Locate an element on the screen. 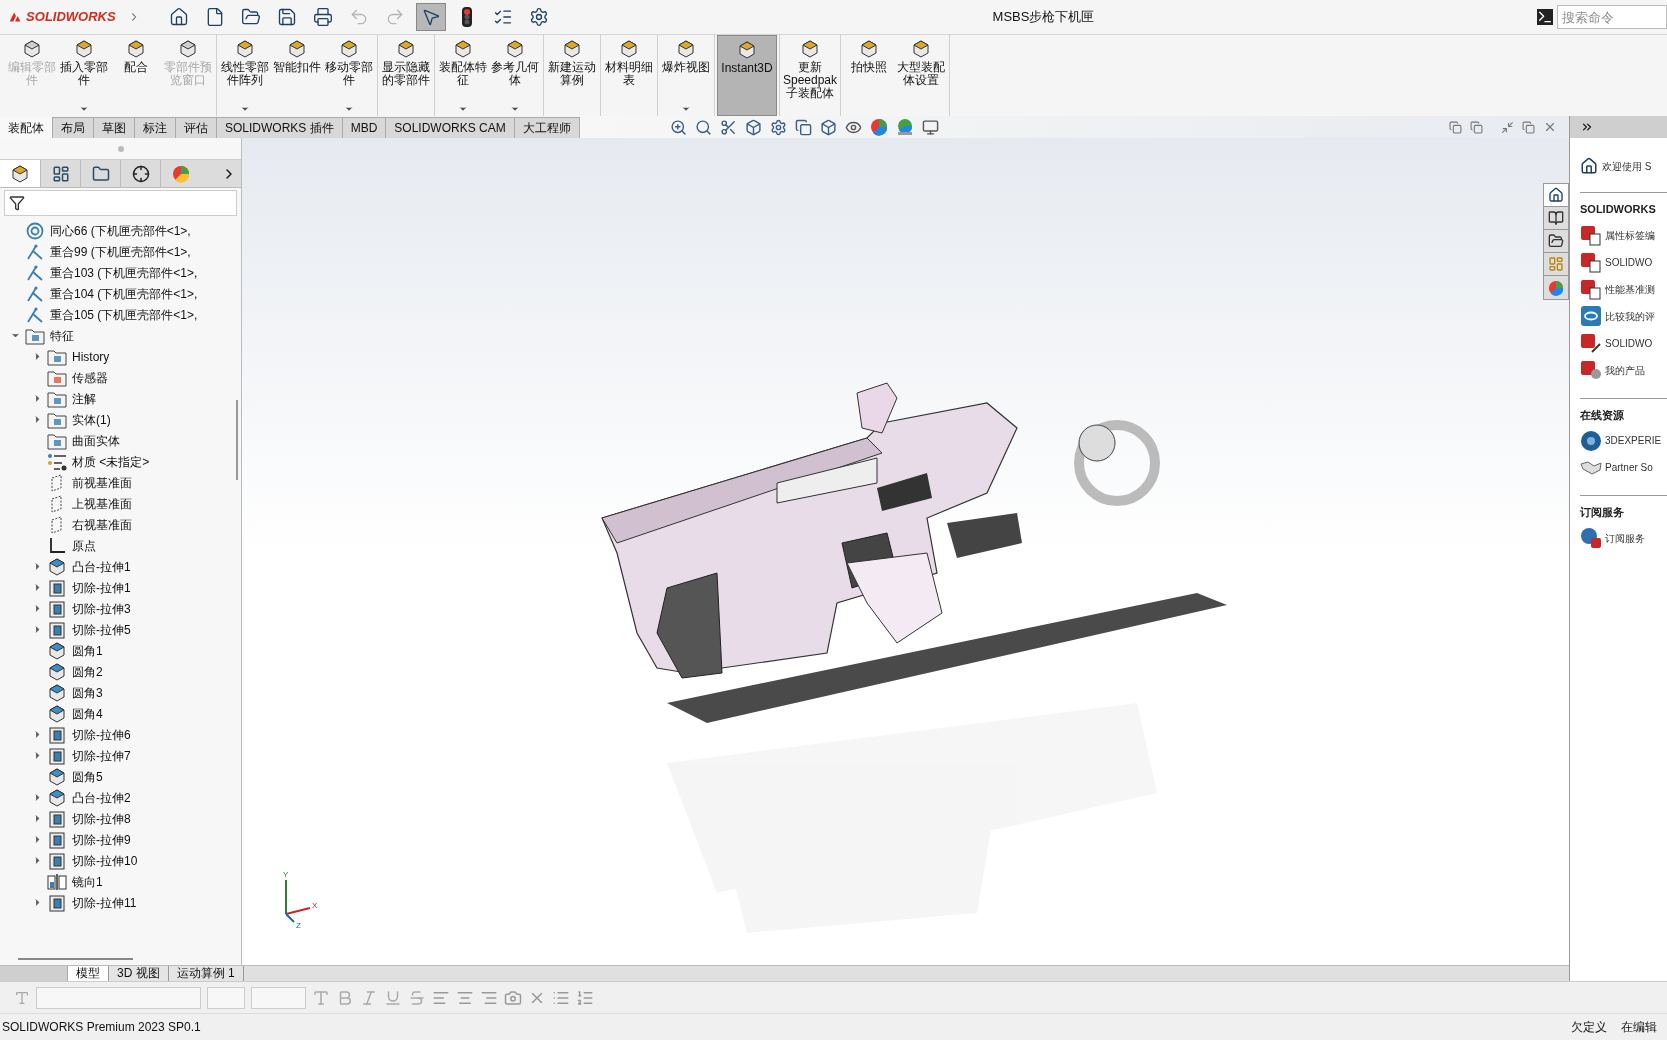  tree-item: 原点 is located at coordinates (84, 545).